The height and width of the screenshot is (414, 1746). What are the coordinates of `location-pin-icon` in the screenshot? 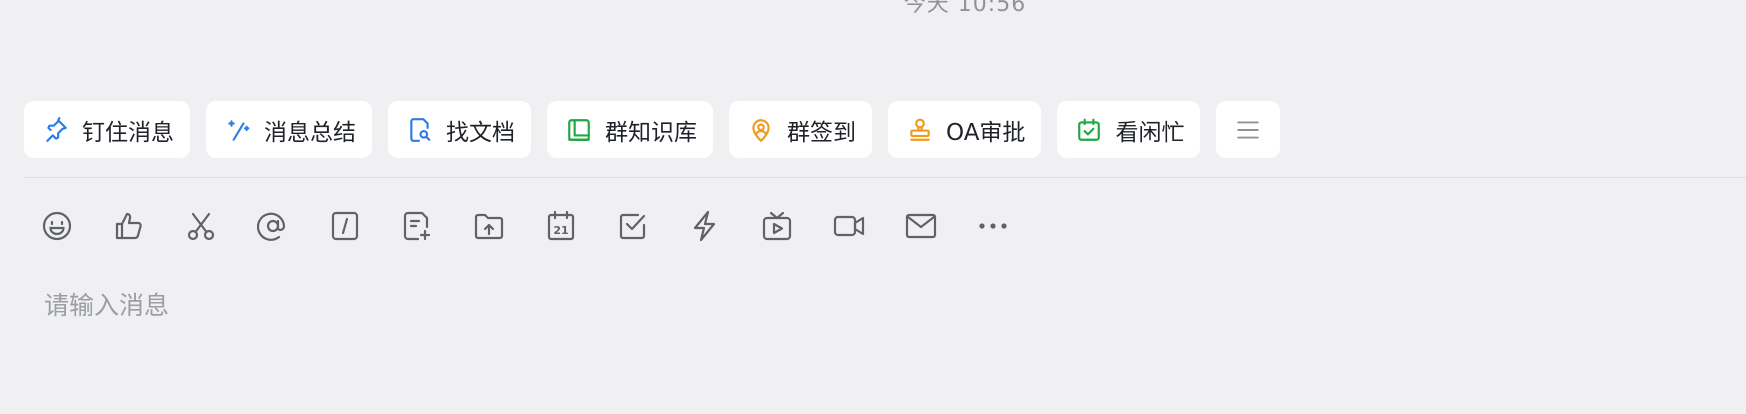 It's located at (761, 130).